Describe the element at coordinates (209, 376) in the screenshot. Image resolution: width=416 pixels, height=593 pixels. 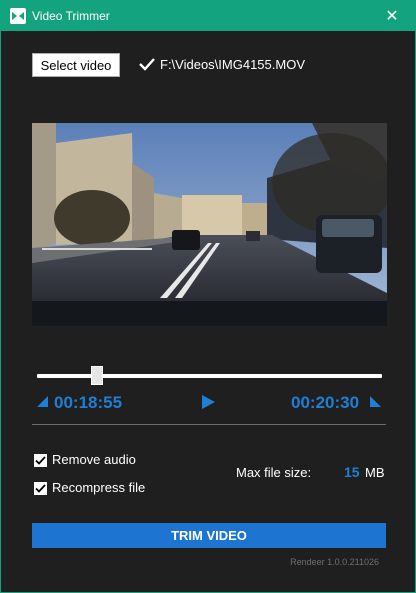
I see `trim-range-track` at that location.